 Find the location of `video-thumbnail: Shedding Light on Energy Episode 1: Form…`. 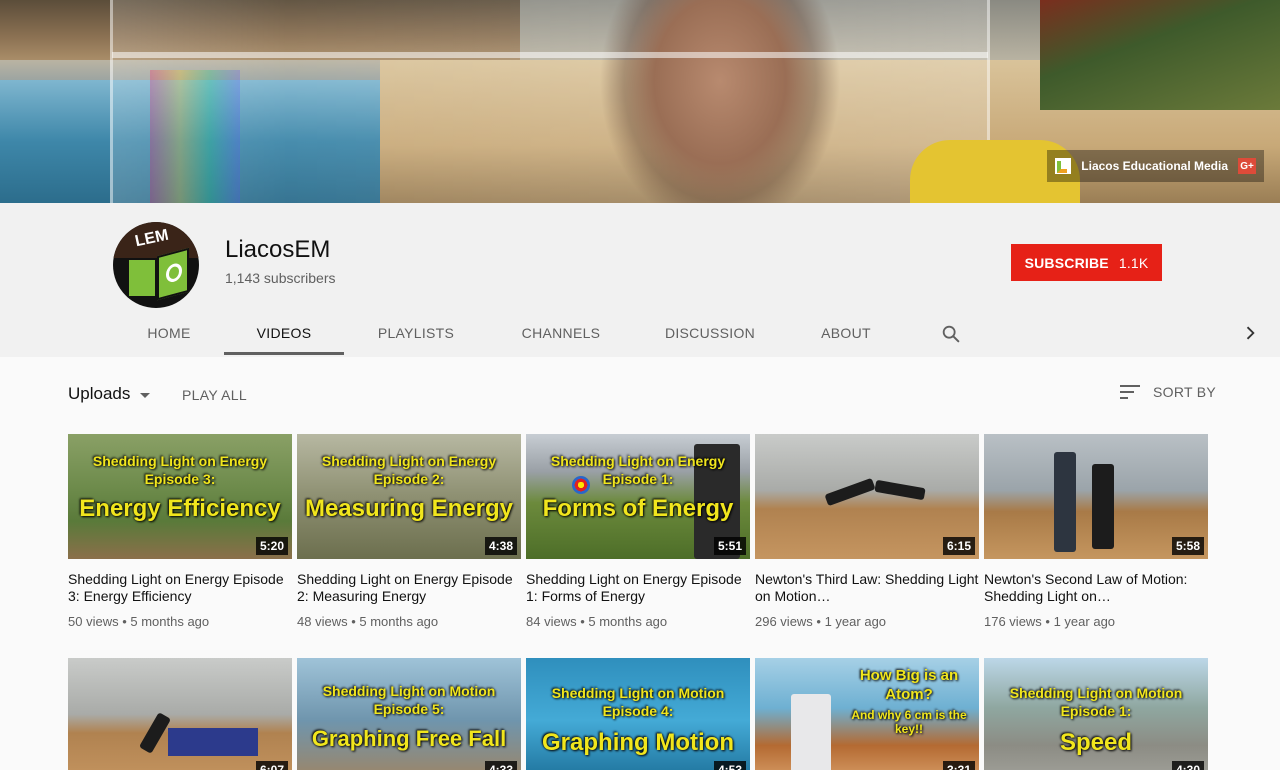

video-thumbnail: Shedding Light on Energy Episode 1: Form… is located at coordinates (638, 496).